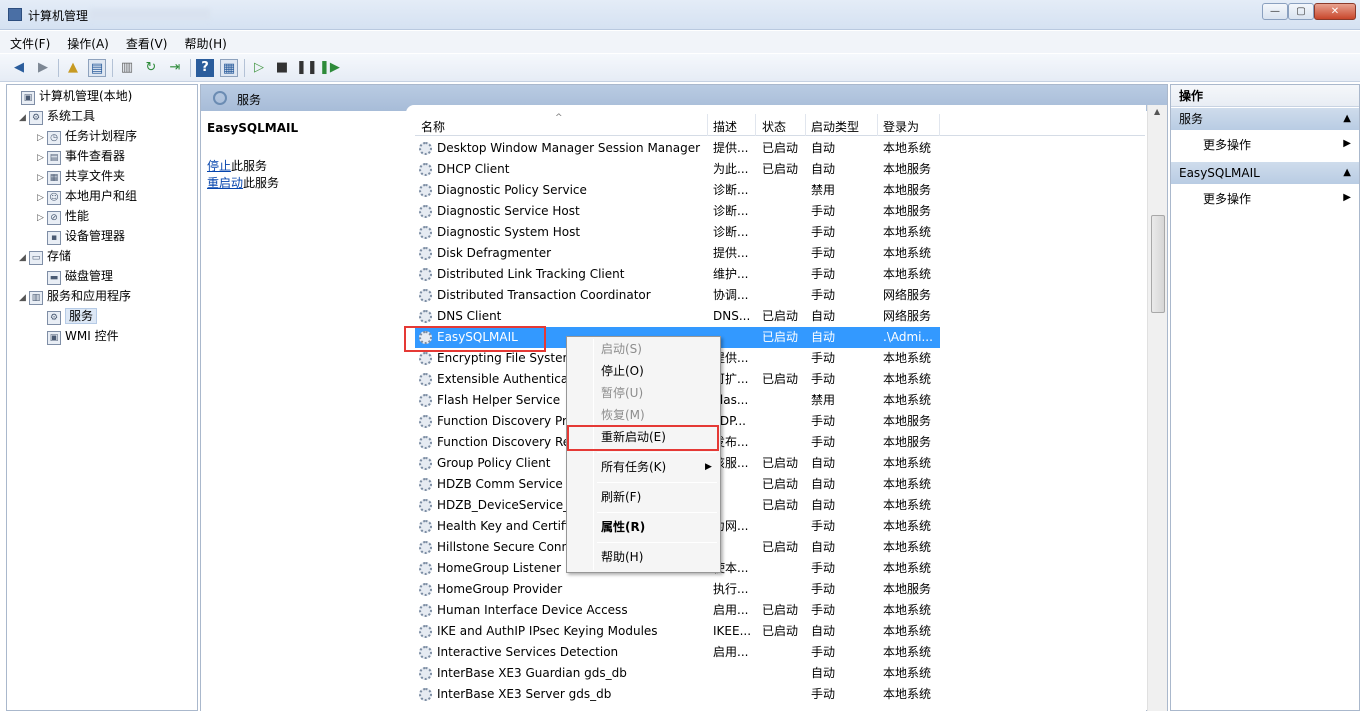 This screenshot has height=711, width=1360. Describe the element at coordinates (725, 127) in the screenshot. I see `column-desc-header: 描述` at that location.